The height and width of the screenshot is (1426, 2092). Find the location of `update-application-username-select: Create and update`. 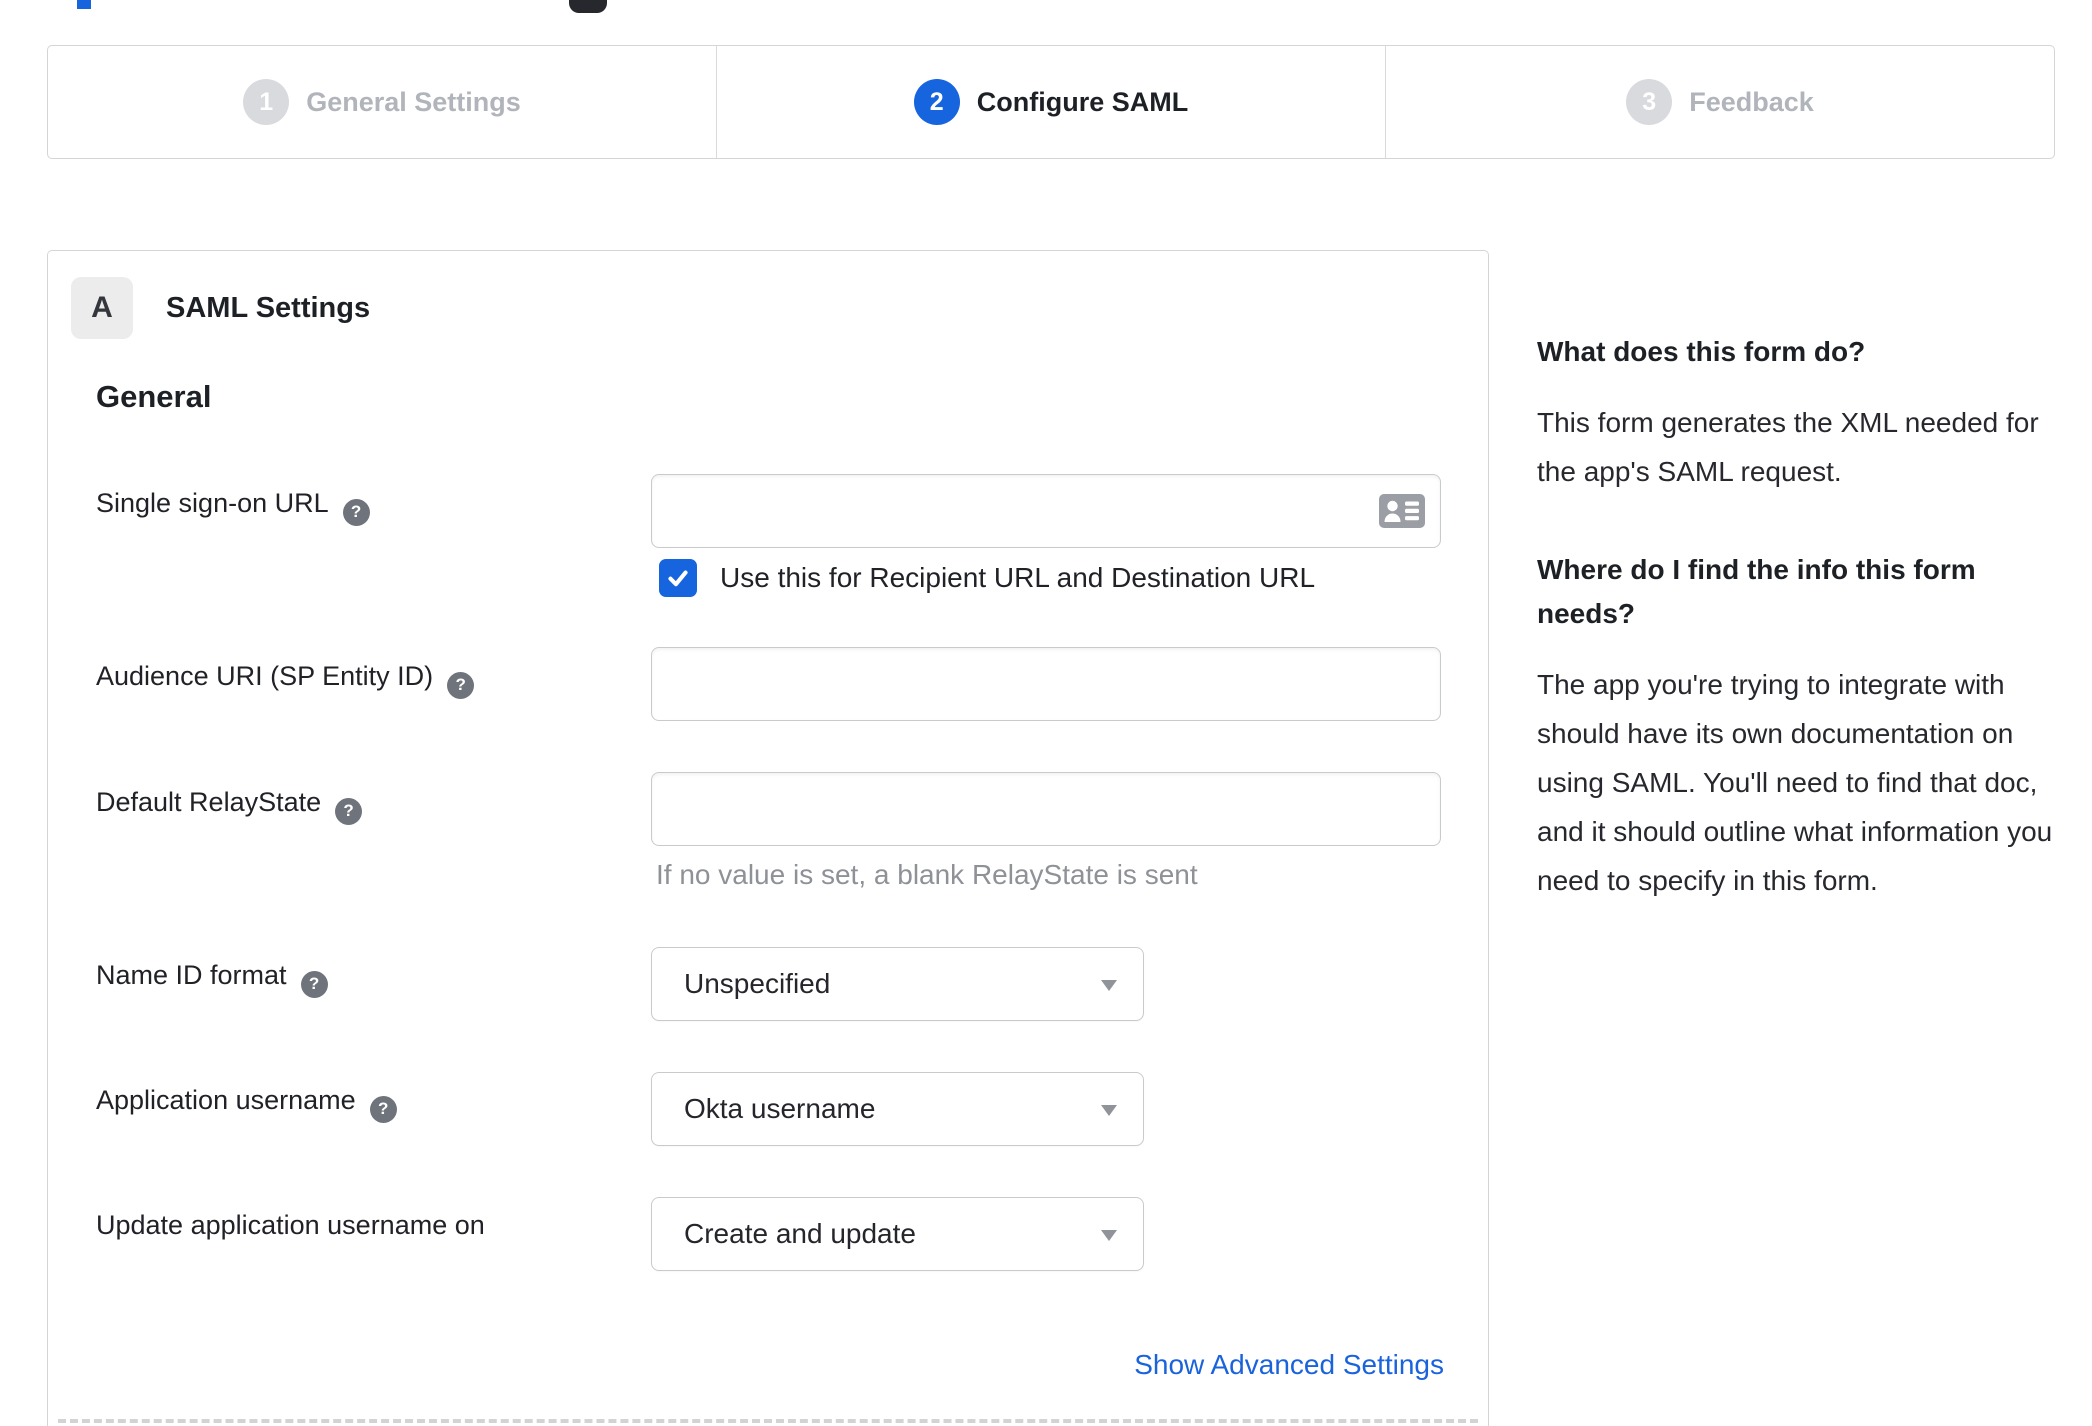

update-application-username-select: Create and update is located at coordinates (897, 1234).